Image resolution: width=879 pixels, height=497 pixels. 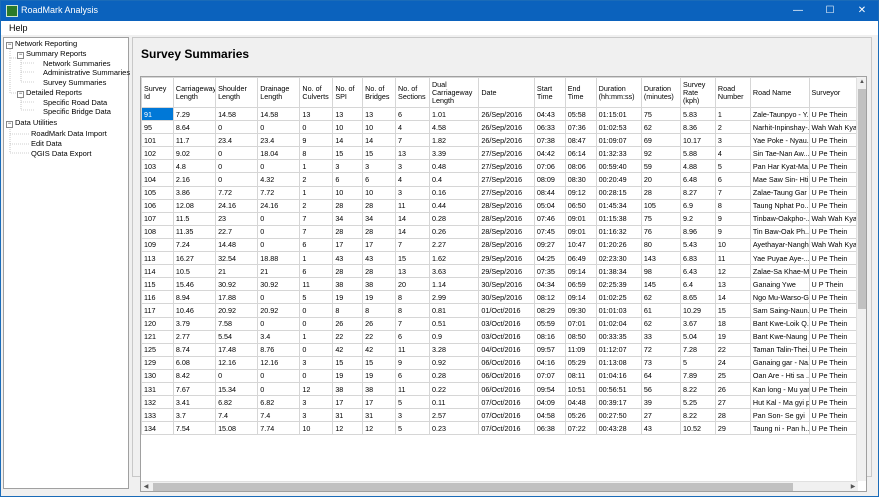 What do you see at coordinates (348, 127) in the screenshot?
I see `table-cell: 10` at bounding box center [348, 127].